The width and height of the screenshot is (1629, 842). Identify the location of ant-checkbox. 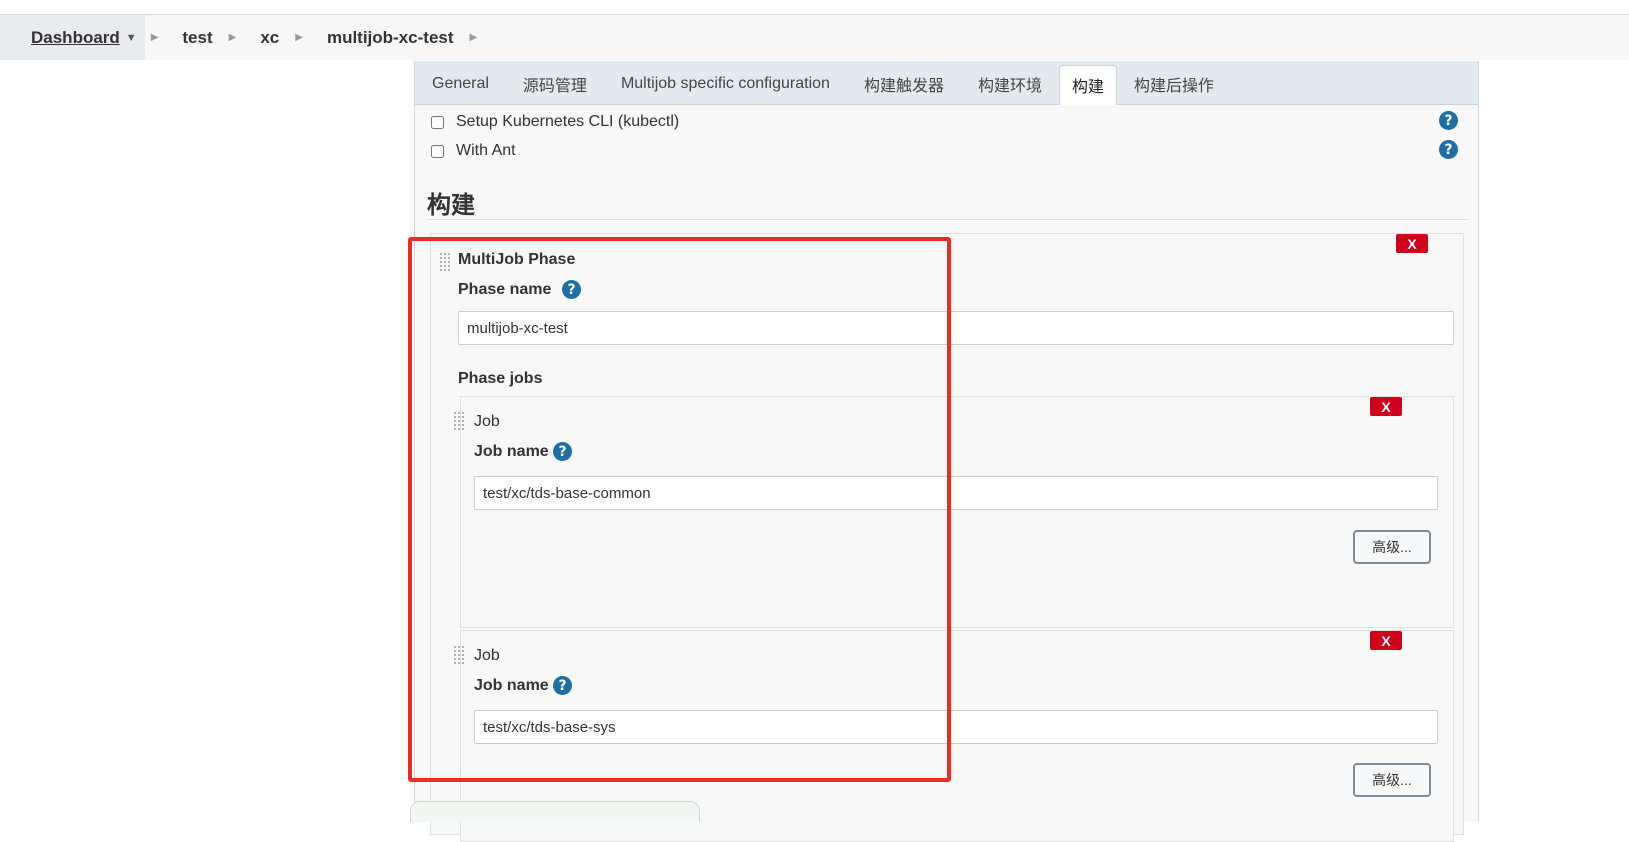
(437, 151).